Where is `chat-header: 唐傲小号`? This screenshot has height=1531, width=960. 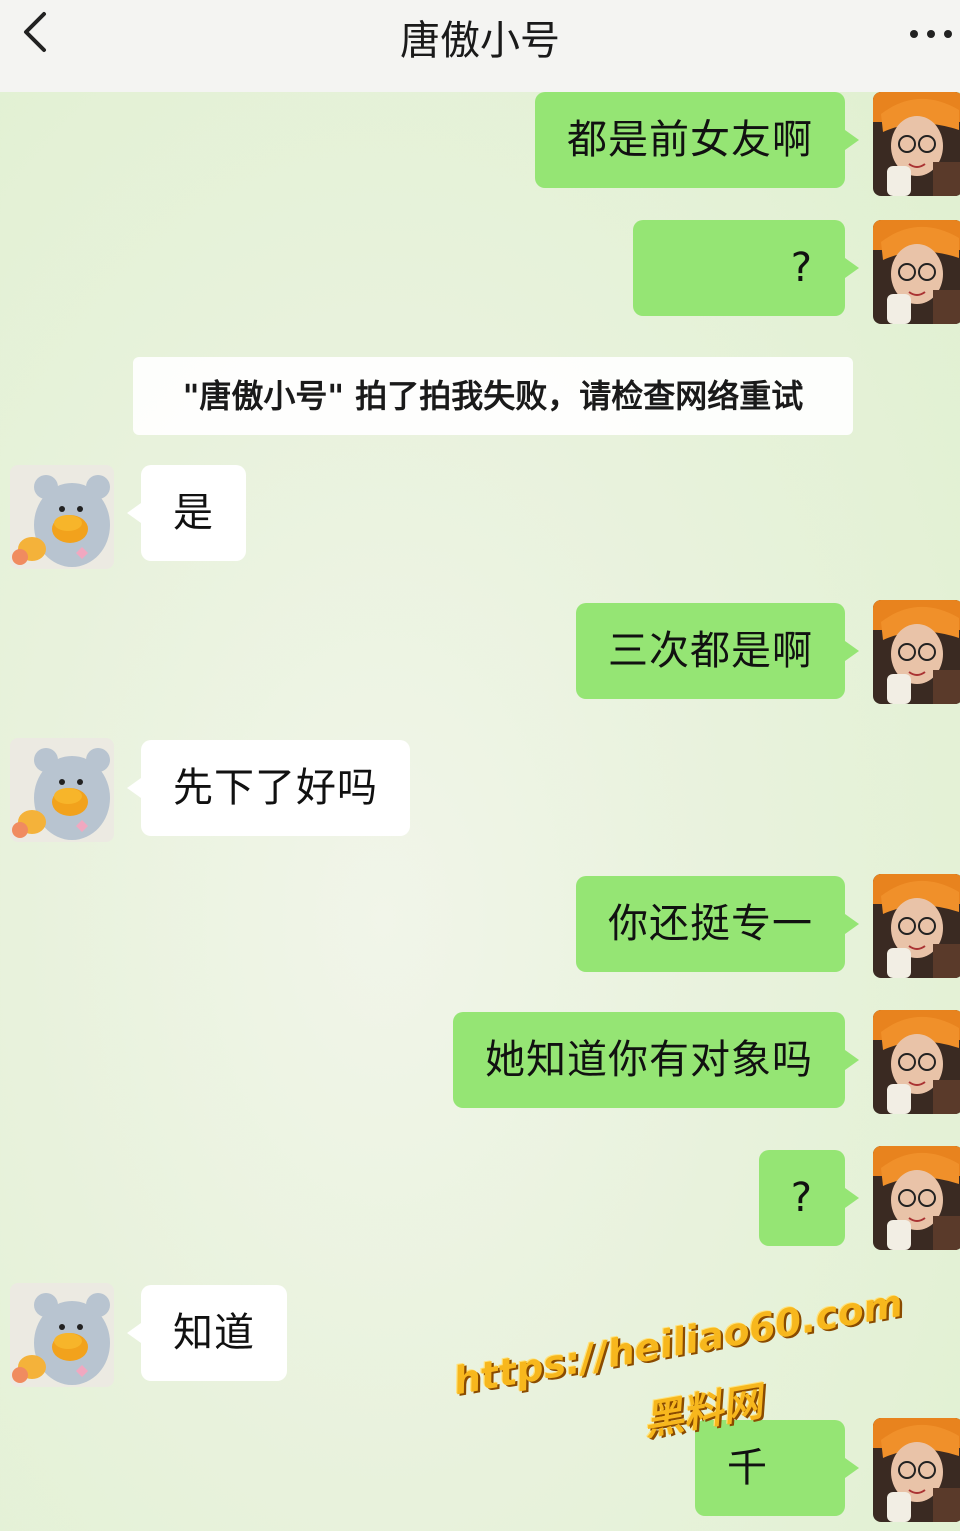 chat-header: 唐傲小号 is located at coordinates (480, 46).